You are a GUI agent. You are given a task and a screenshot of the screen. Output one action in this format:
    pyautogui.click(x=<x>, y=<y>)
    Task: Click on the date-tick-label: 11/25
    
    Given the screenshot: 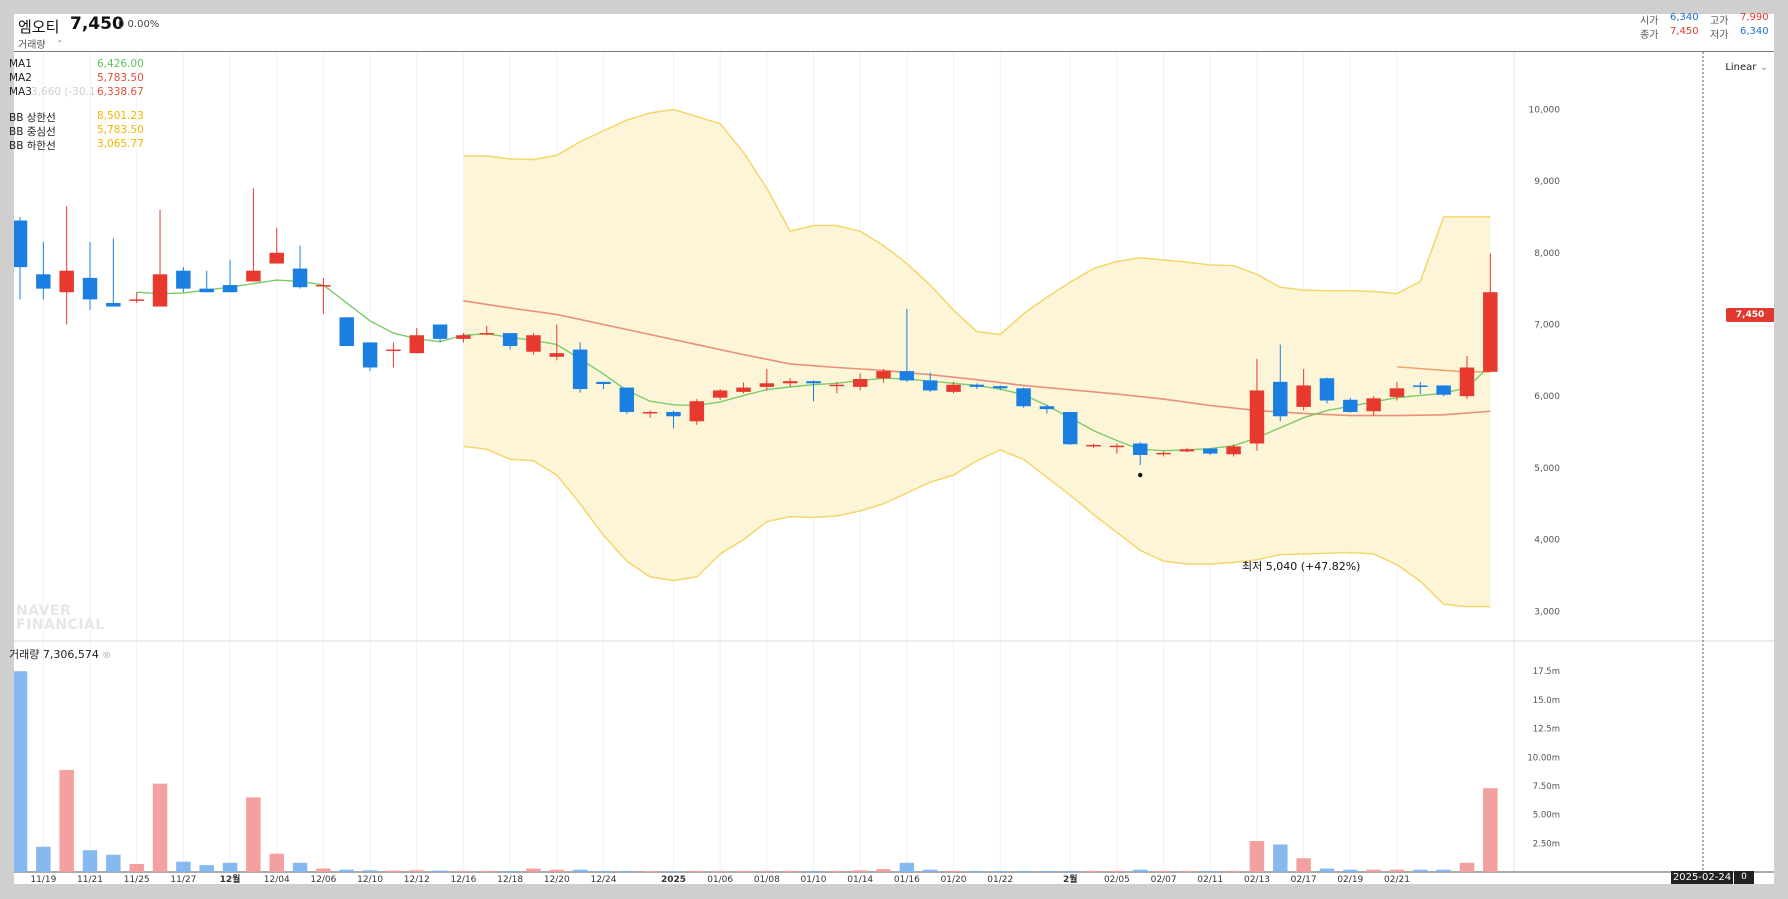 What is the action you would take?
    pyautogui.click(x=137, y=879)
    